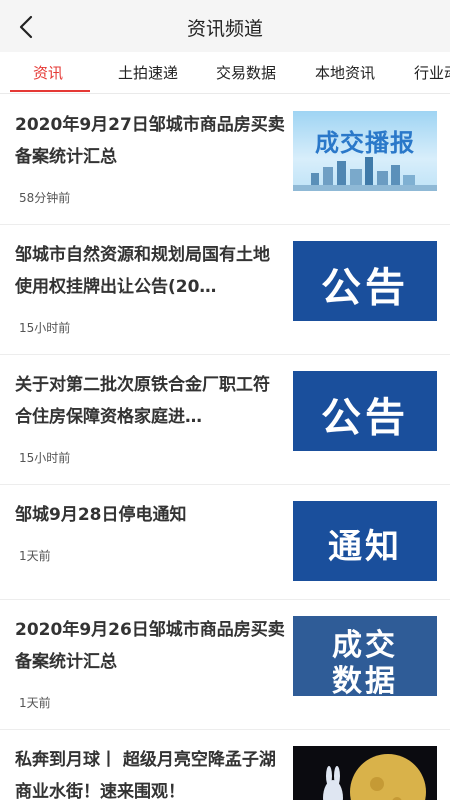  Describe the element at coordinates (365, 174) in the screenshot. I see `skyline-graphic` at that location.